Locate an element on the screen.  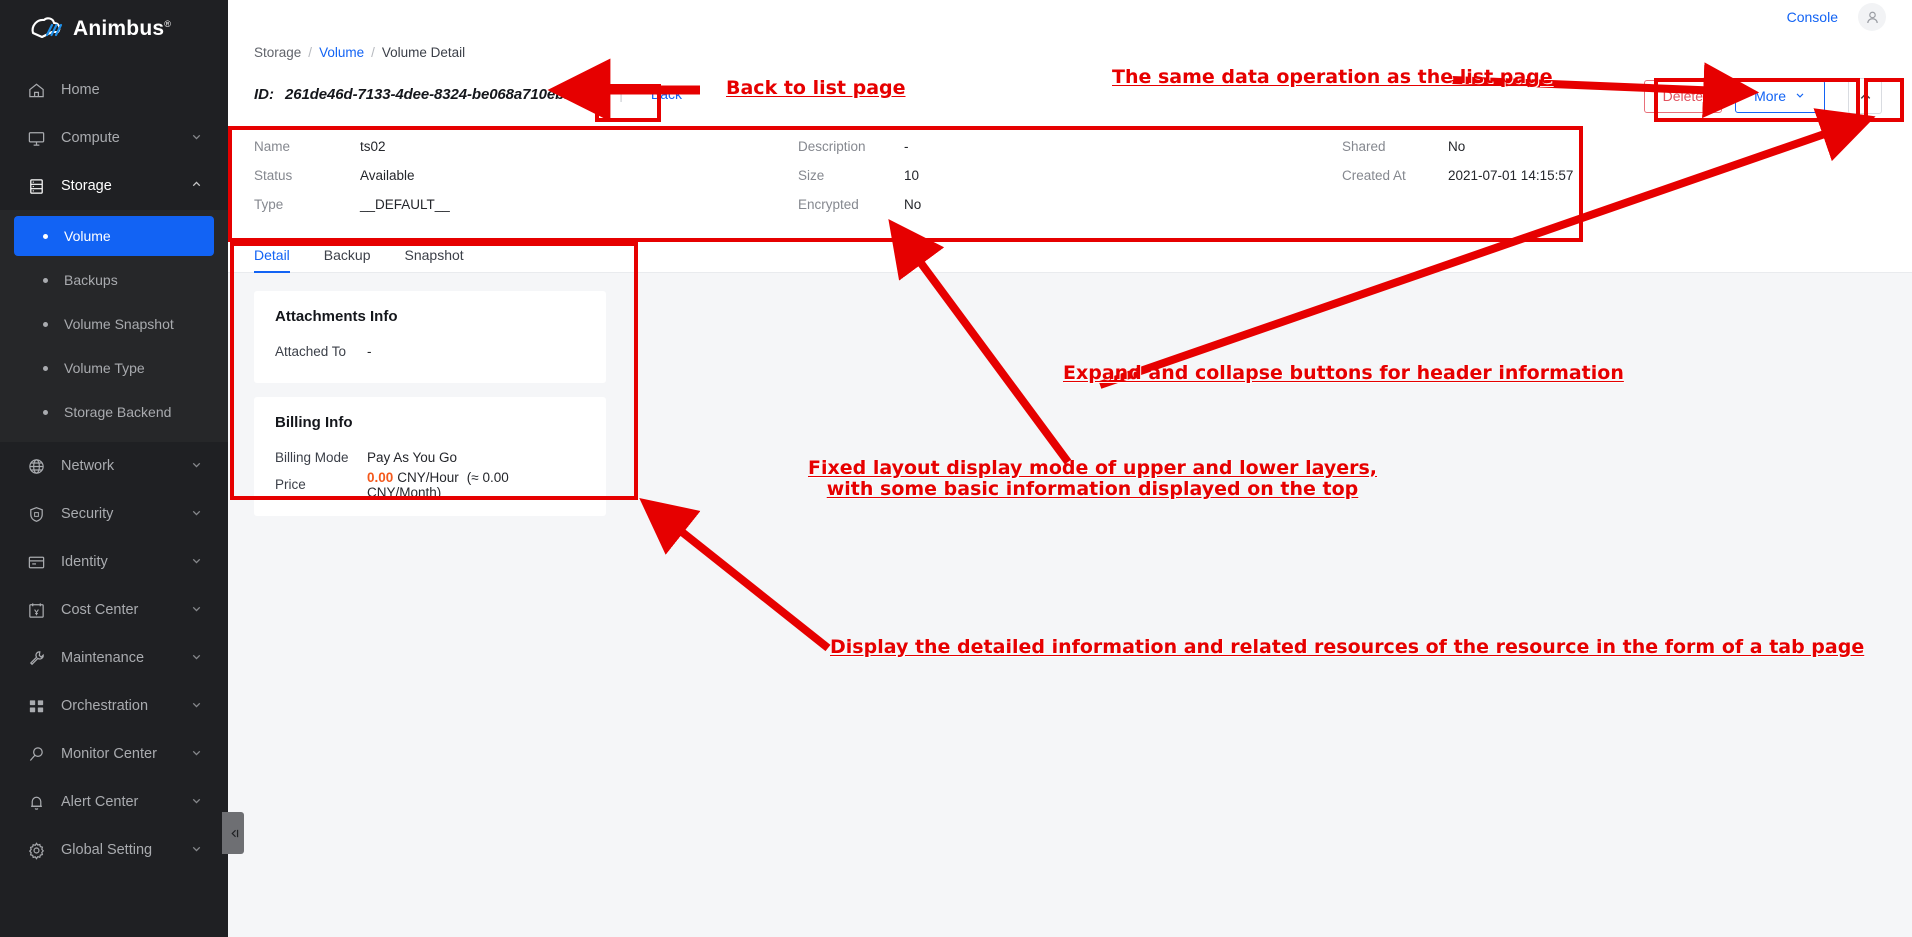
info-row-encrypted: Encrypted No is located at coordinates (1070, 204).